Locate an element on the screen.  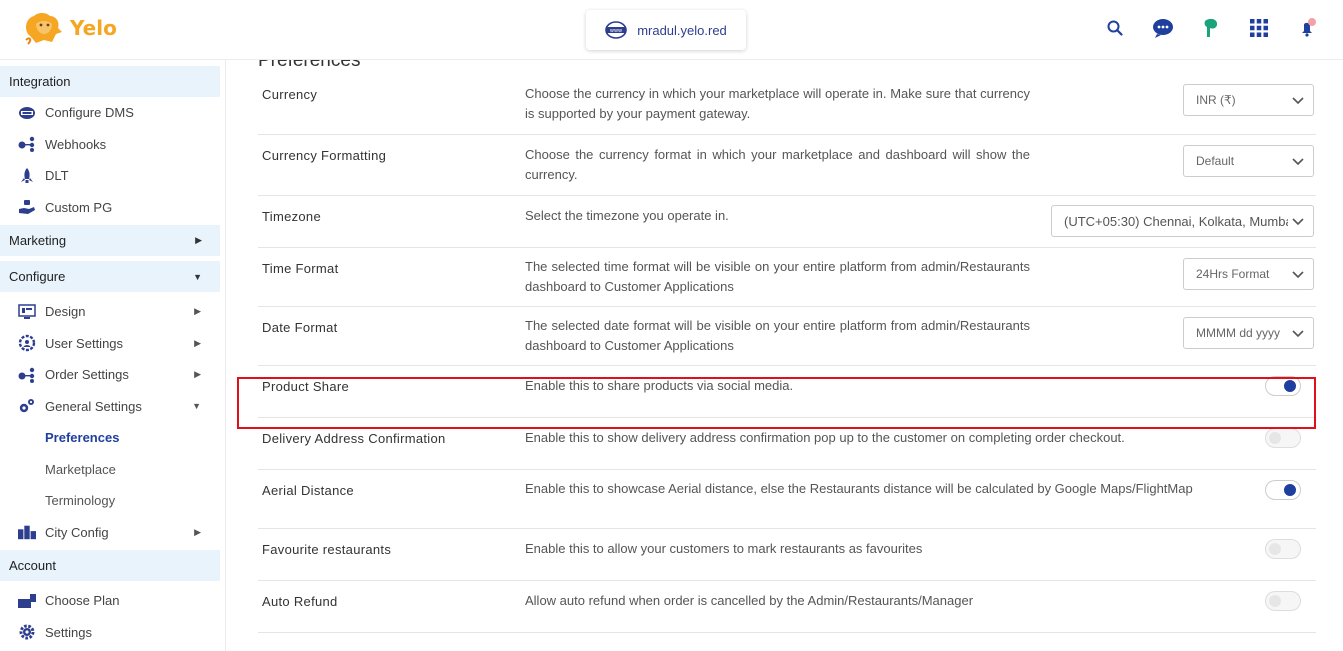
sidebar-item-general-settings: General Settings ▼ is located at coordinates (112, 407).